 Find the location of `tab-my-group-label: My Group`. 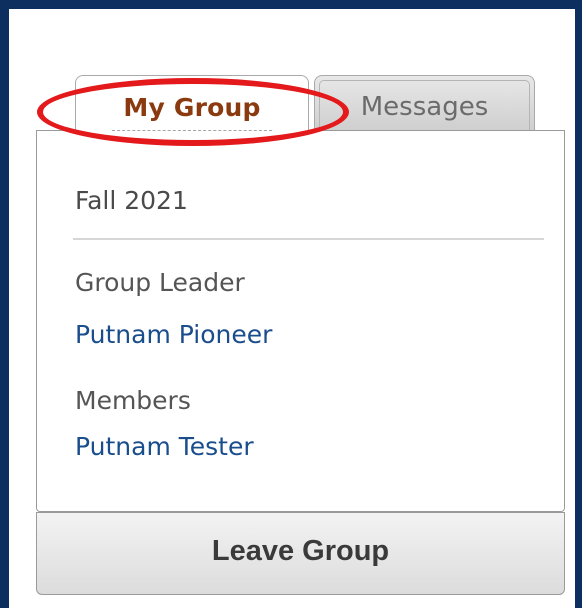

tab-my-group-label: My Group is located at coordinates (192, 107).